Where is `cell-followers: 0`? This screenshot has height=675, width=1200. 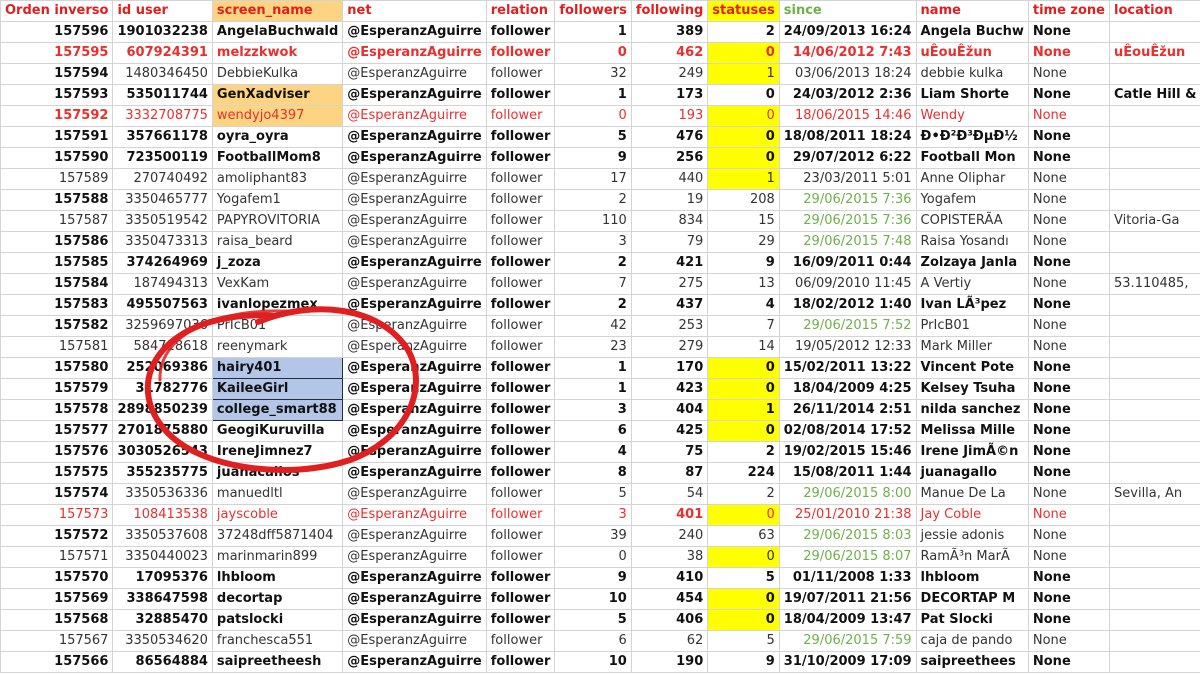
cell-followers: 0 is located at coordinates (593, 557).